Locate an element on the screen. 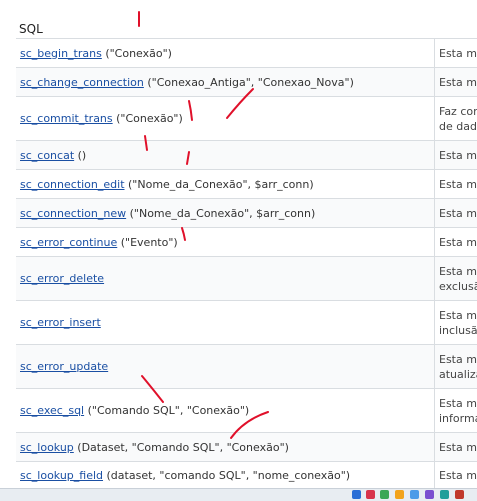 Image resolution: width=477 pixels, height=501 pixels. description-cell: Esta ma is located at coordinates (456, 475).